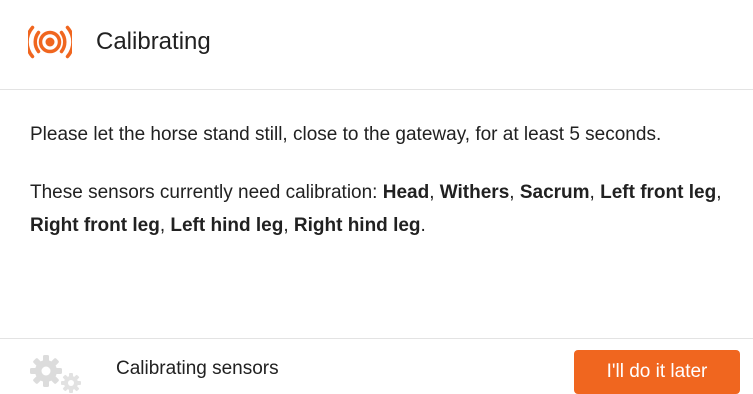 This screenshot has width=753, height=394. What do you see at coordinates (376, 366) in the screenshot?
I see `dialog-footer: Calibrating sensors I'll do it later` at bounding box center [376, 366].